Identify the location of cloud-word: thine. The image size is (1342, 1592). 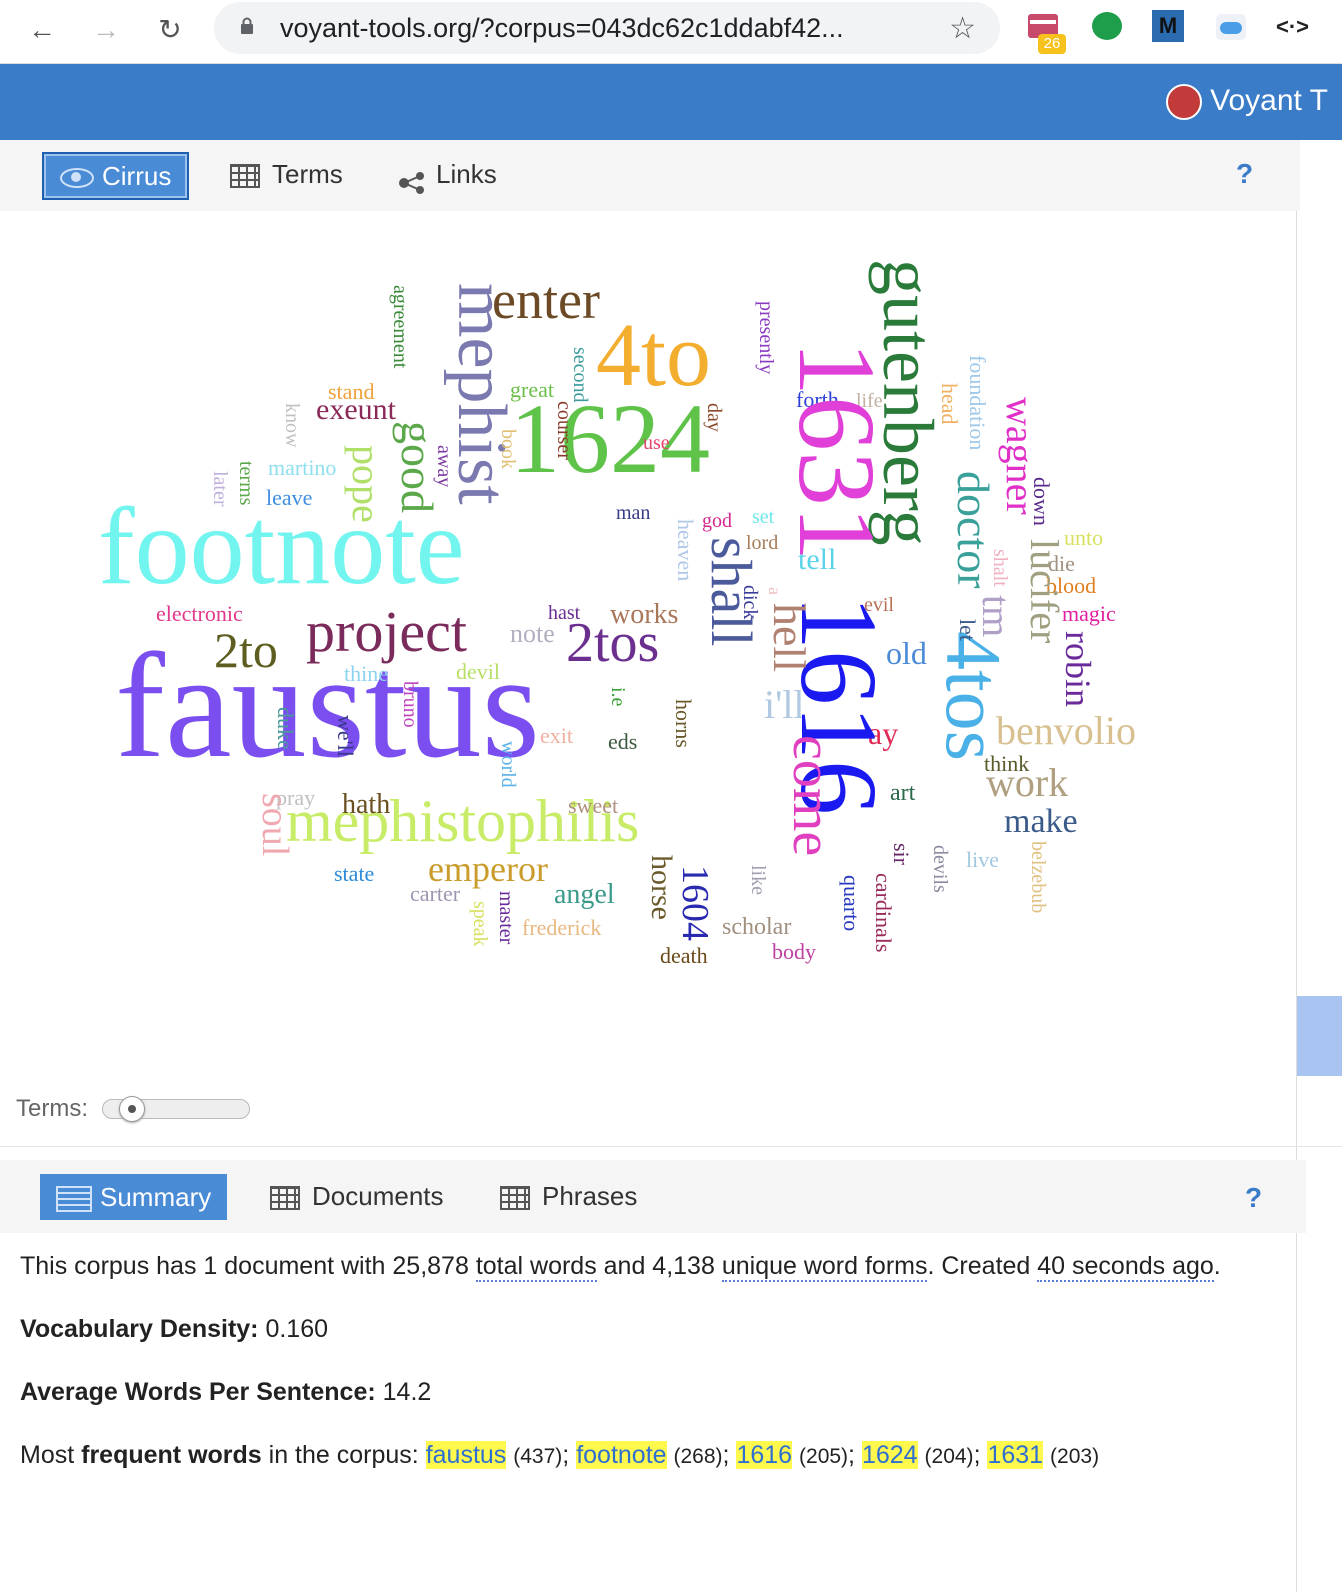
(366, 674).